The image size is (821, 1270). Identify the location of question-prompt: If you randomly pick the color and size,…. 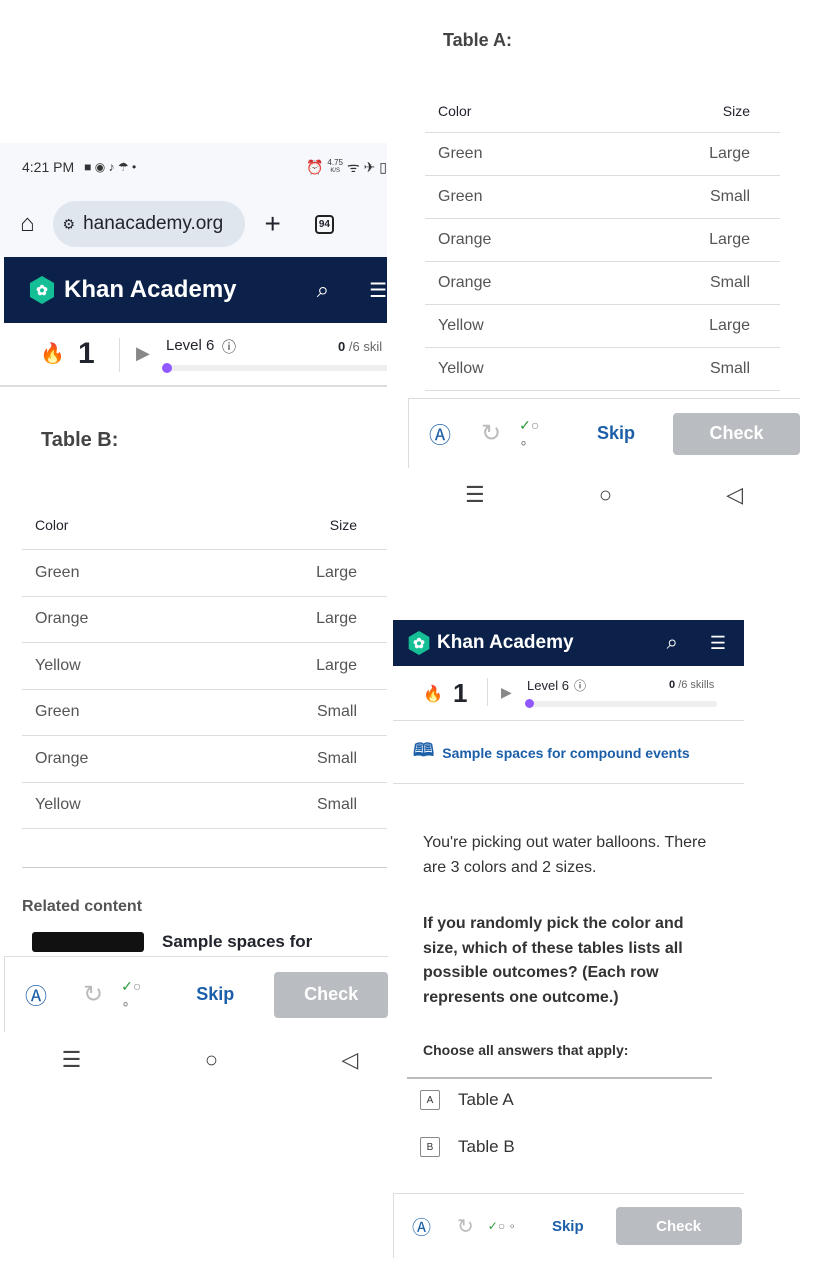
(553, 960).